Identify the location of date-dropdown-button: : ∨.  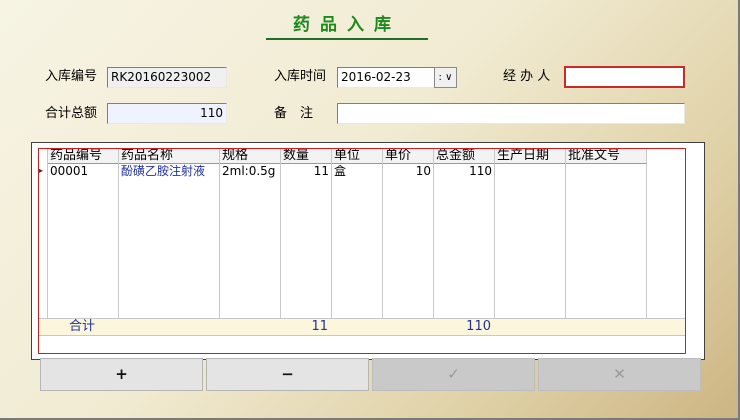
(445, 77).